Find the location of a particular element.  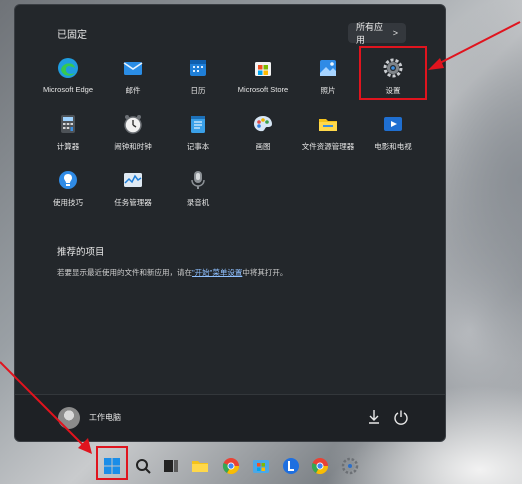

settings-gear-icon is located at coordinates (350, 466).